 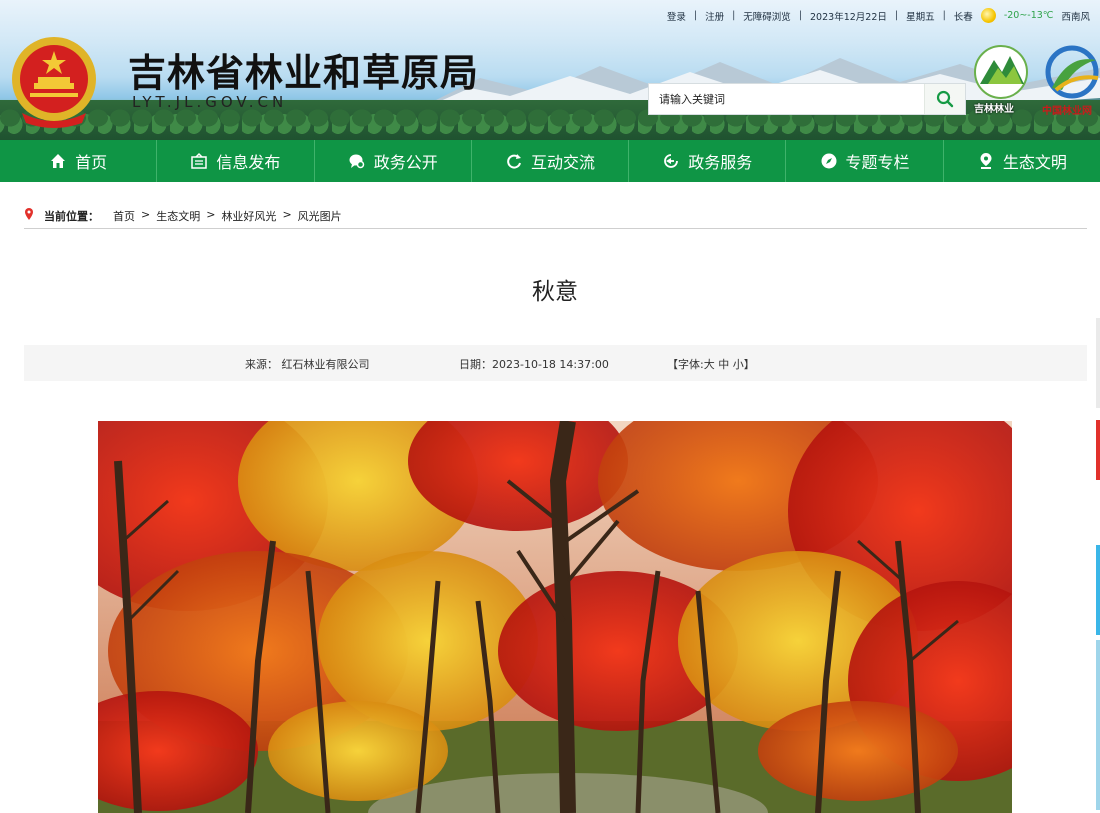 I want to click on nav-item-label: 互动交流, so click(x=562, y=162).